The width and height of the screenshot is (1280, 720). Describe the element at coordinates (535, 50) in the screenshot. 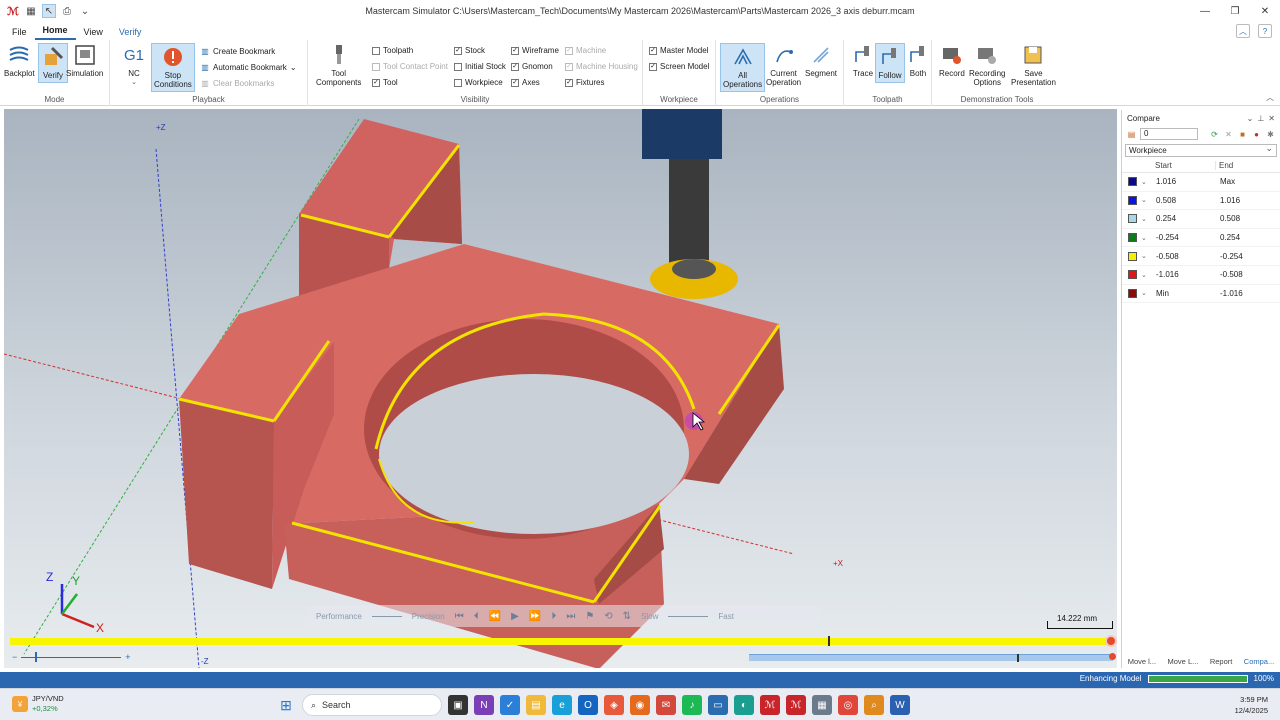

I see `wireframe-checkbox: ✓ Wireframe` at that location.